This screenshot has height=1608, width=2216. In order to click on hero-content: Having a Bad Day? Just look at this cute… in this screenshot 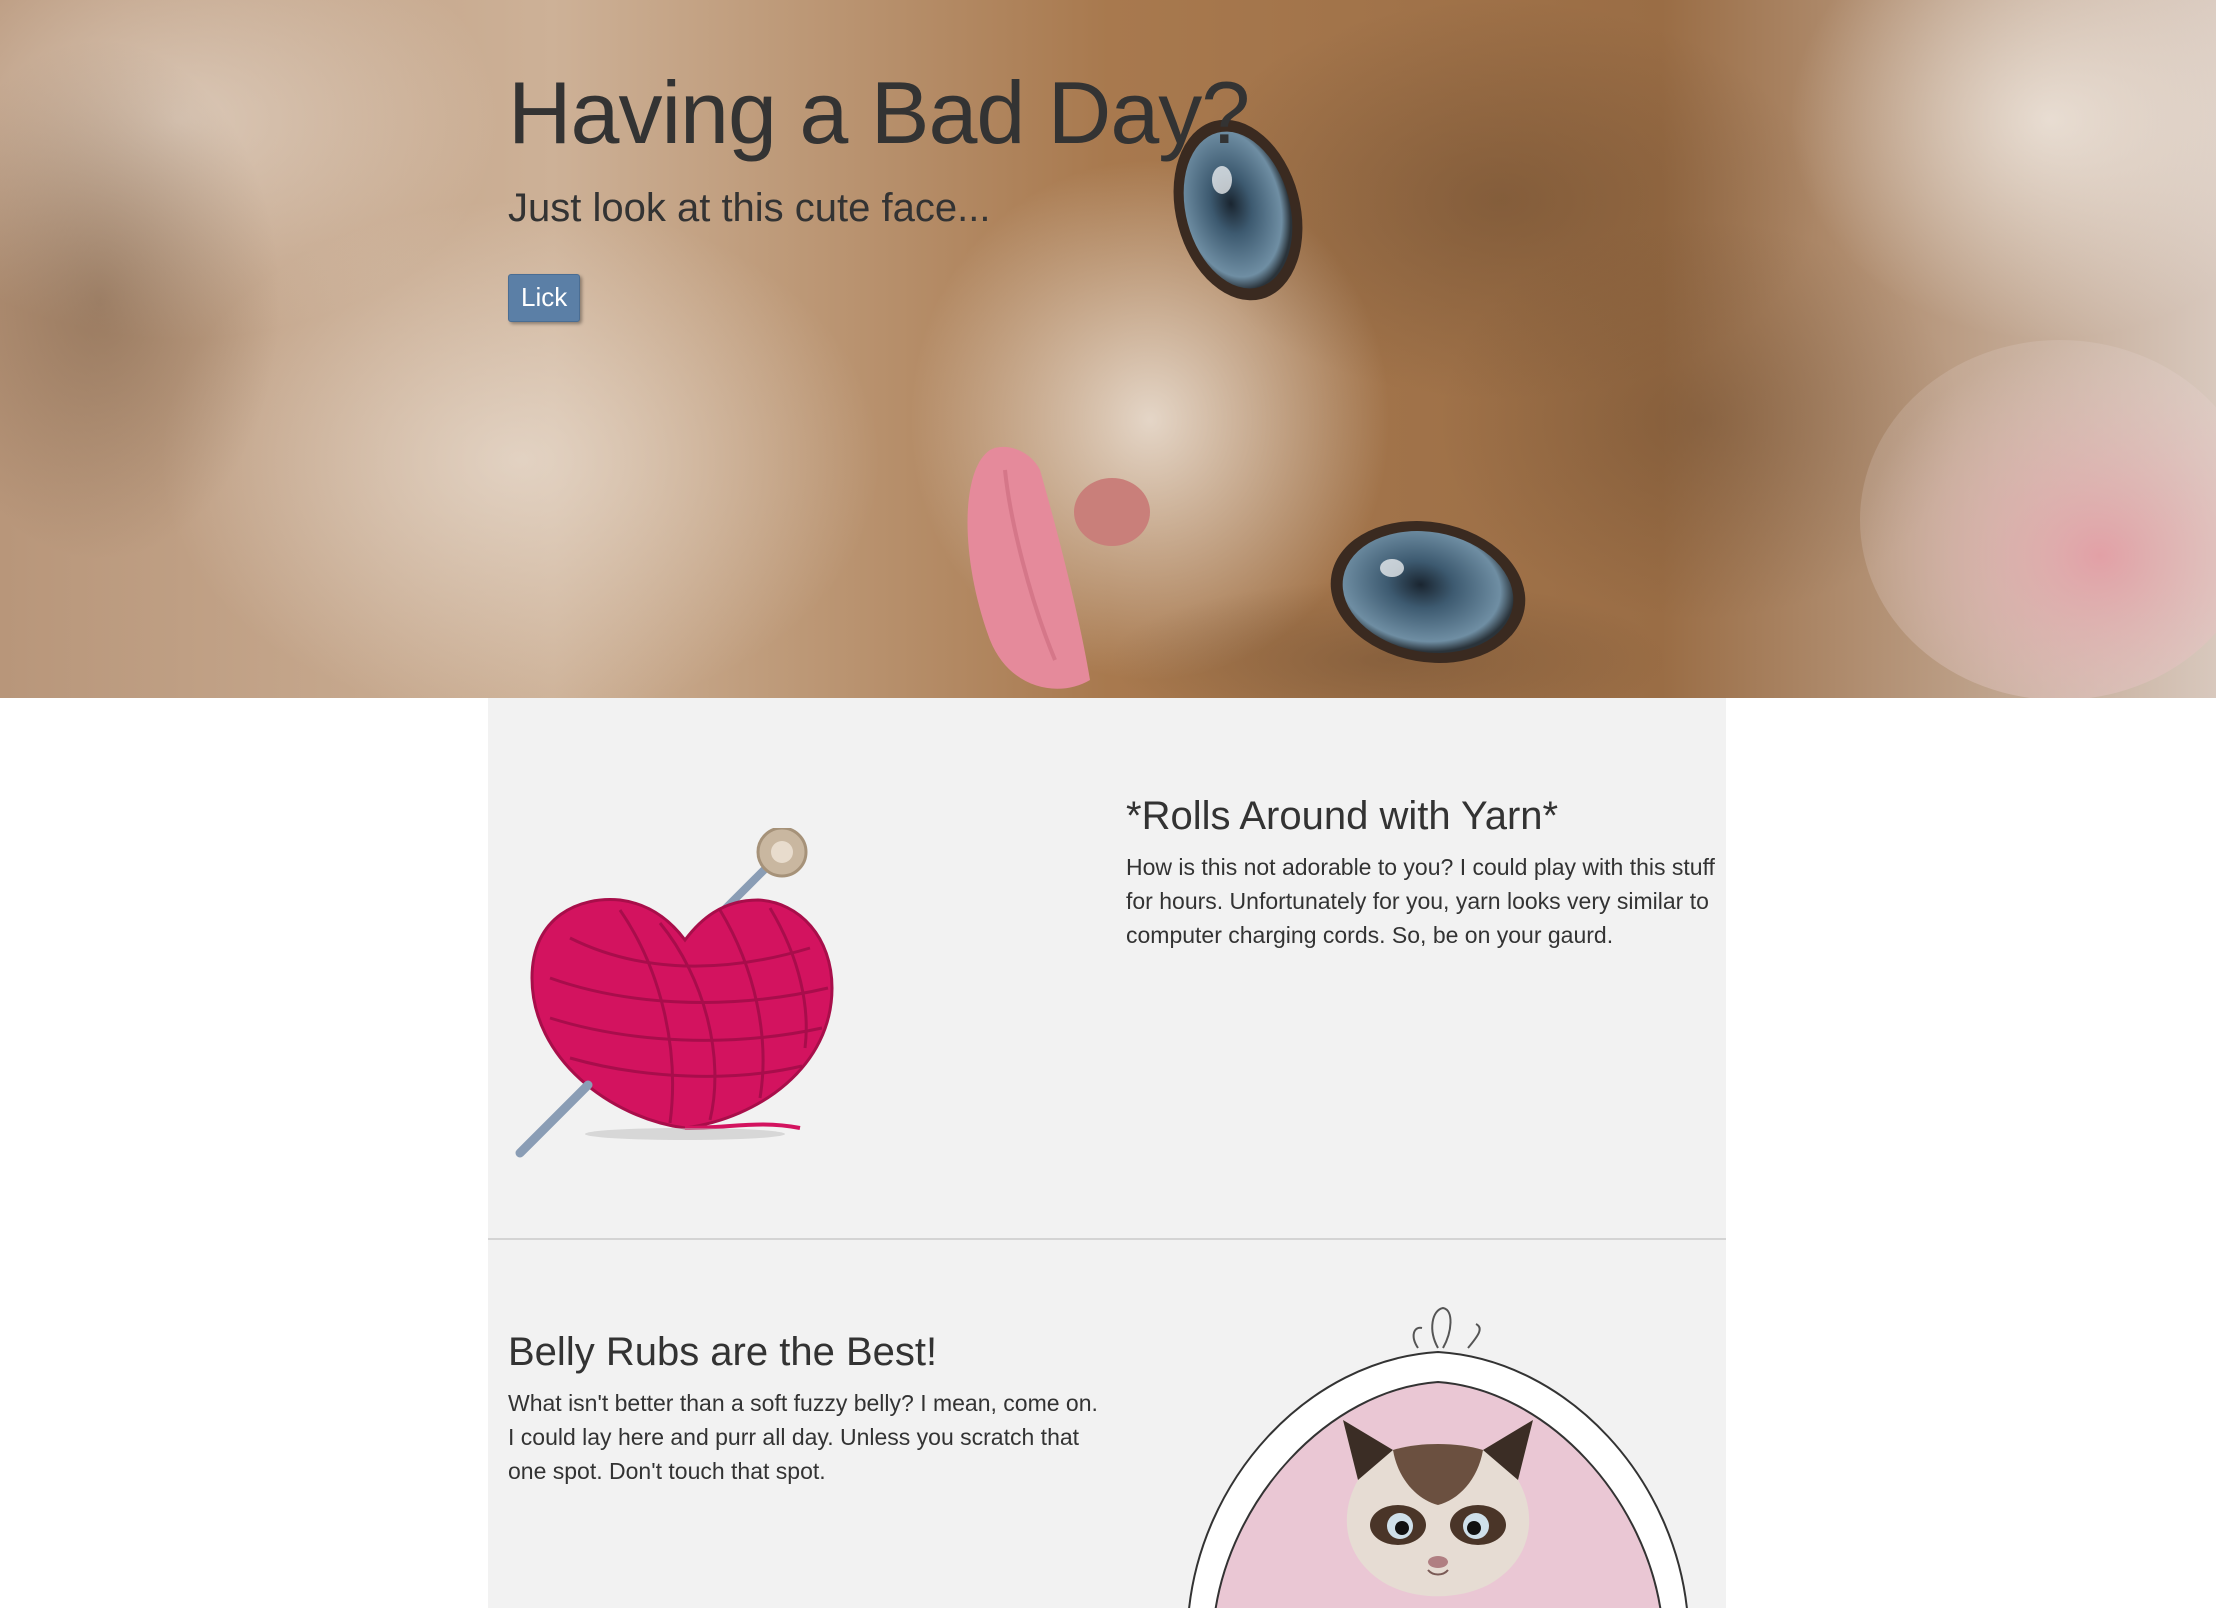, I will do `click(879, 191)`.